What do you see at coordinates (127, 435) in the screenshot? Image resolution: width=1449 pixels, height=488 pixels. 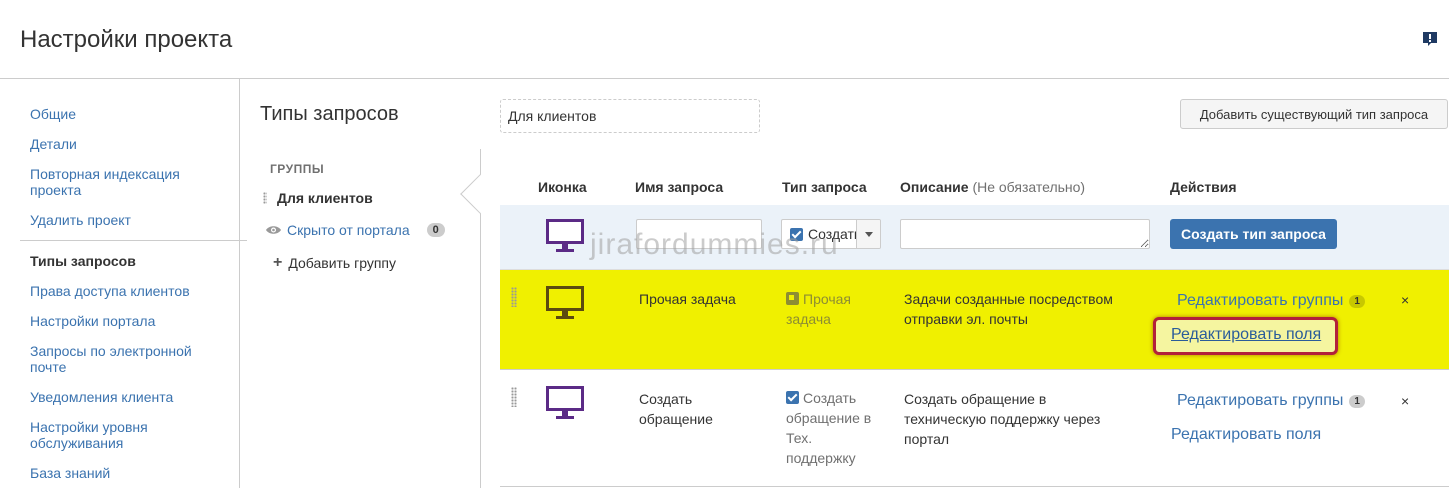 I see `sidebar-item-sla-settings: Настройки уровня обслуживания` at bounding box center [127, 435].